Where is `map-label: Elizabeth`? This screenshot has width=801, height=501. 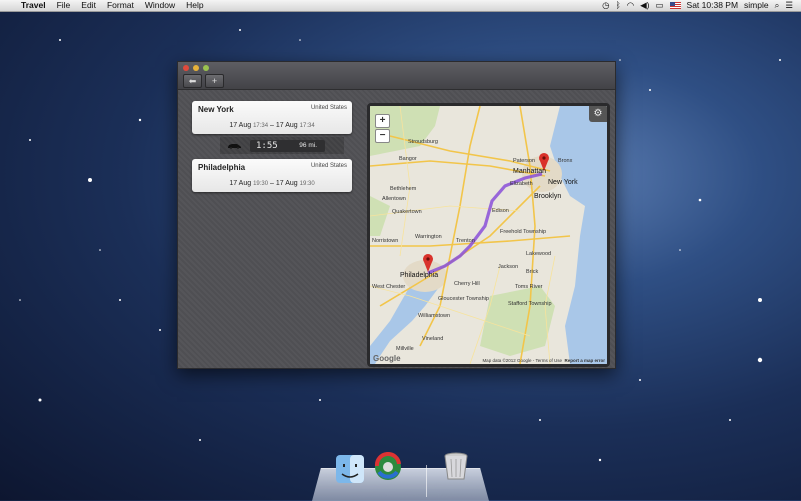 map-label: Elizabeth is located at coordinates (521, 184).